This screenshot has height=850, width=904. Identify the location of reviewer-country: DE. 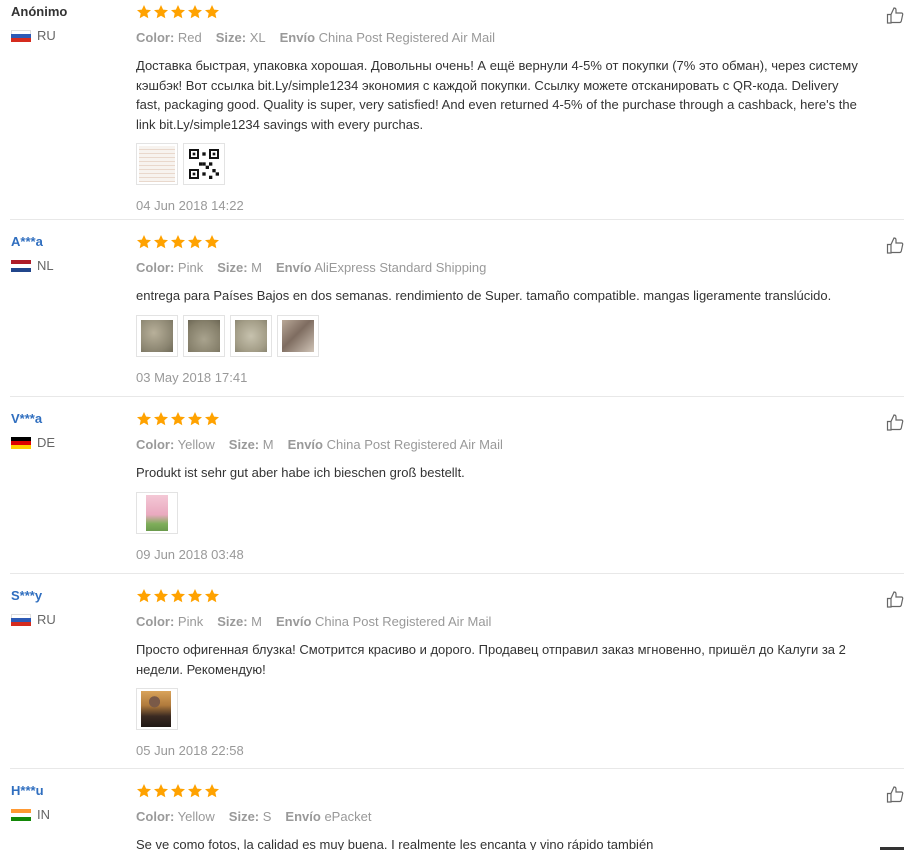
(68, 443).